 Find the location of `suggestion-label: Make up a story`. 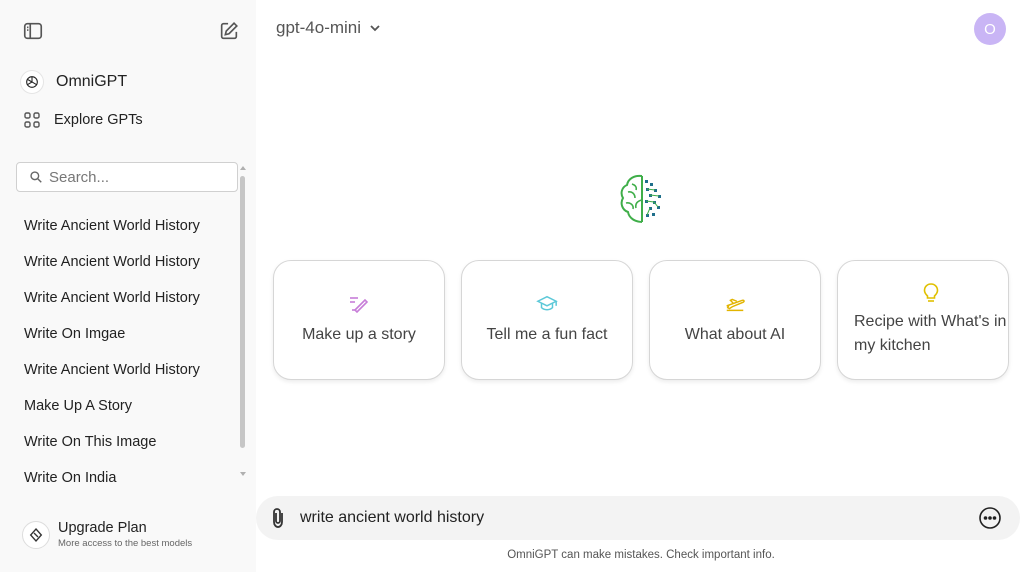

suggestion-label: Make up a story is located at coordinates (359, 334).